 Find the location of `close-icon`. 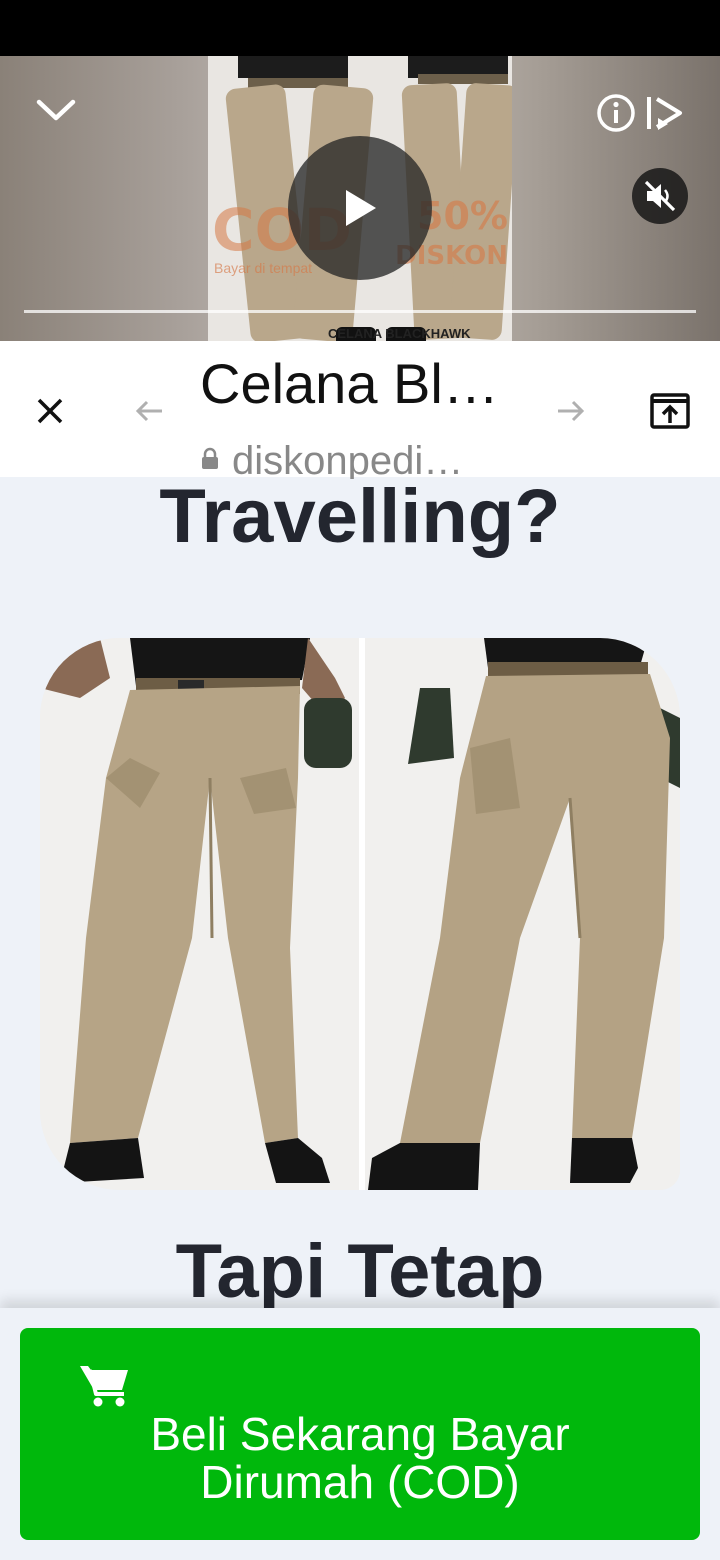

close-icon is located at coordinates (50, 411).